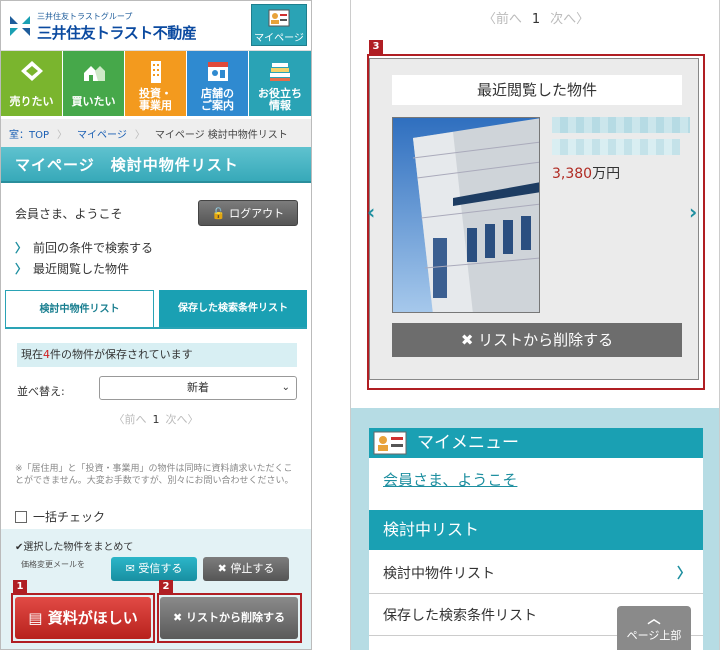  I want to click on stop-mail-label: 停止する, so click(252, 568).